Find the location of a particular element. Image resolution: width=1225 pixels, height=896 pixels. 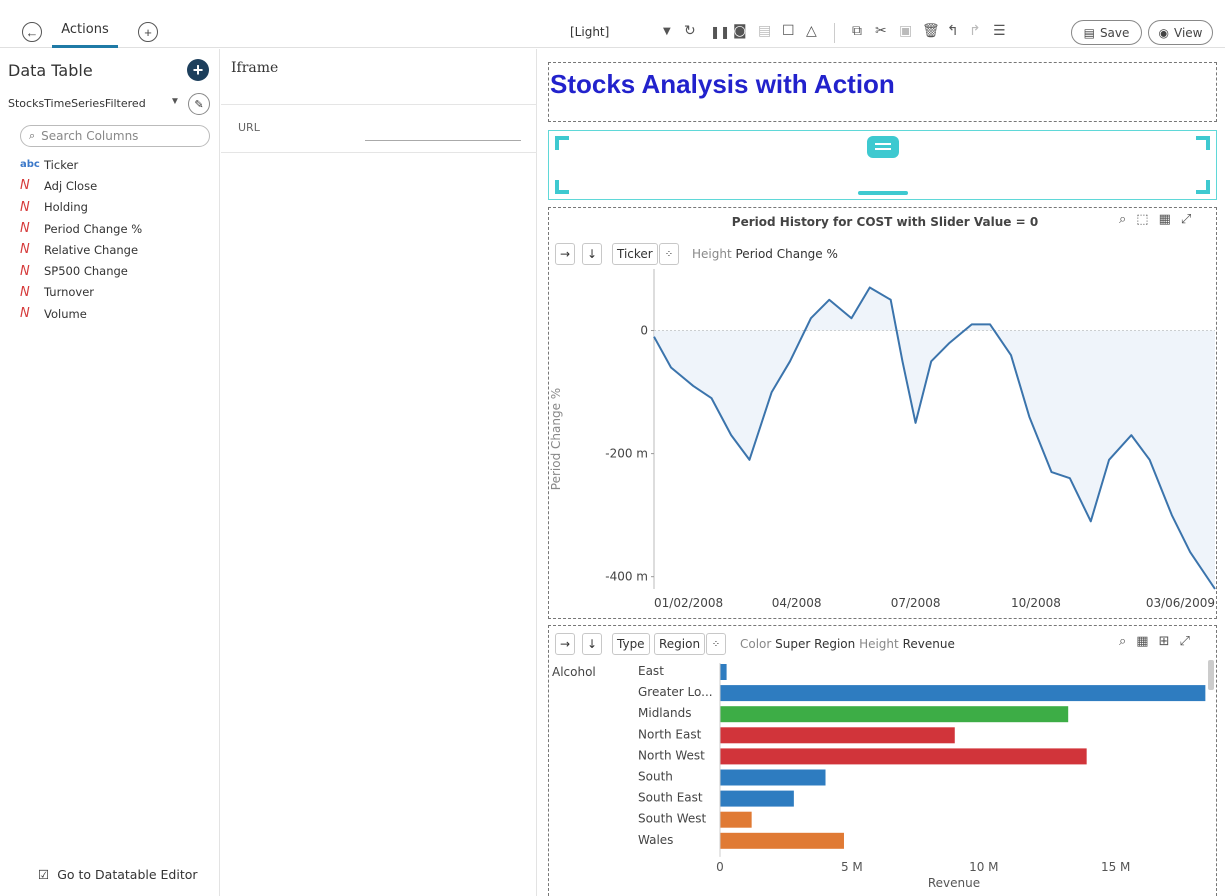

bottom-resize-handle is located at coordinates (883, 193).